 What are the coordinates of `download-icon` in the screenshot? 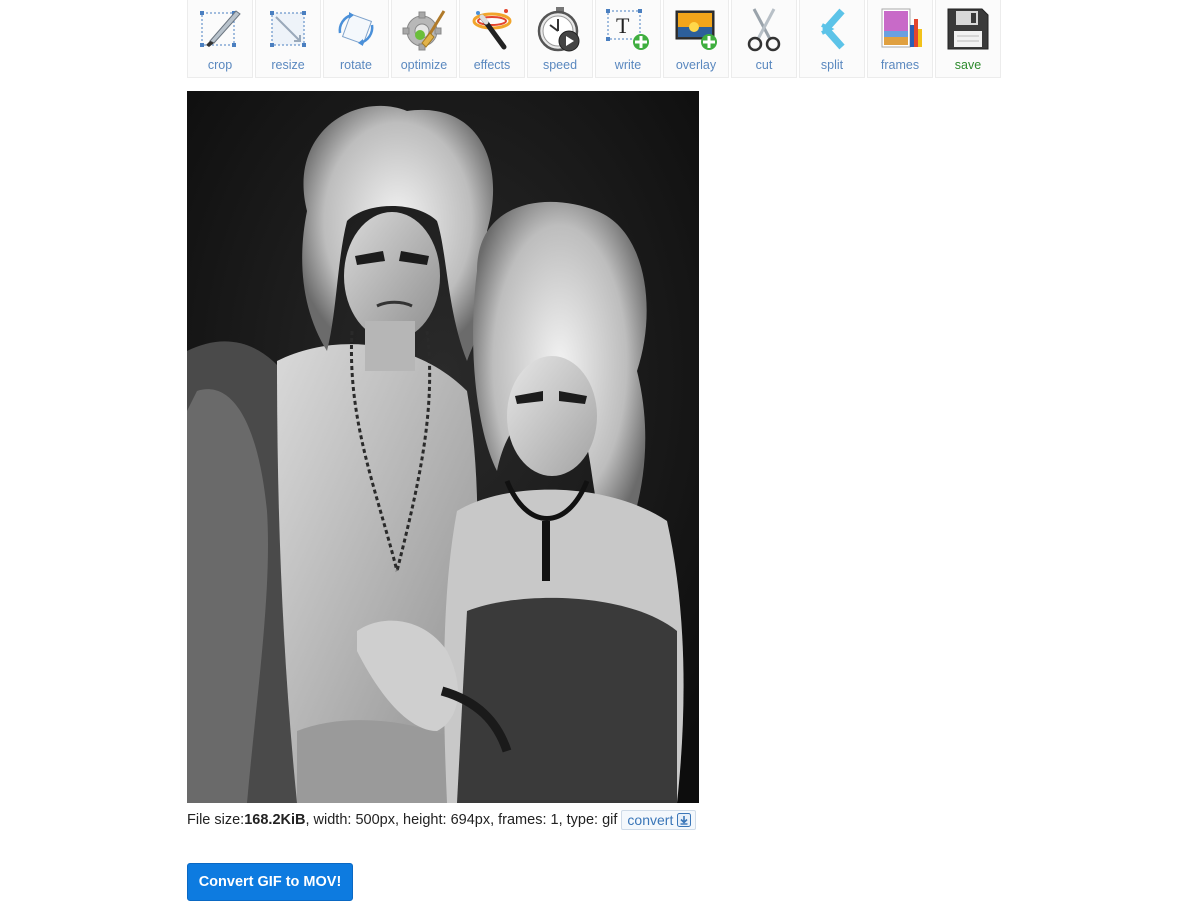 It's located at (684, 819).